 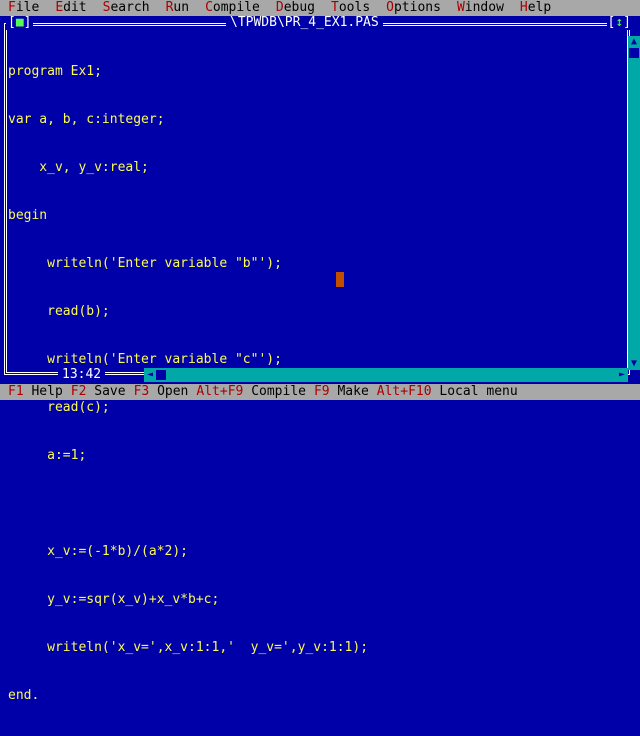 What do you see at coordinates (145, 359) in the screenshot?
I see `code-line: writeln('Enter variable "c"');` at bounding box center [145, 359].